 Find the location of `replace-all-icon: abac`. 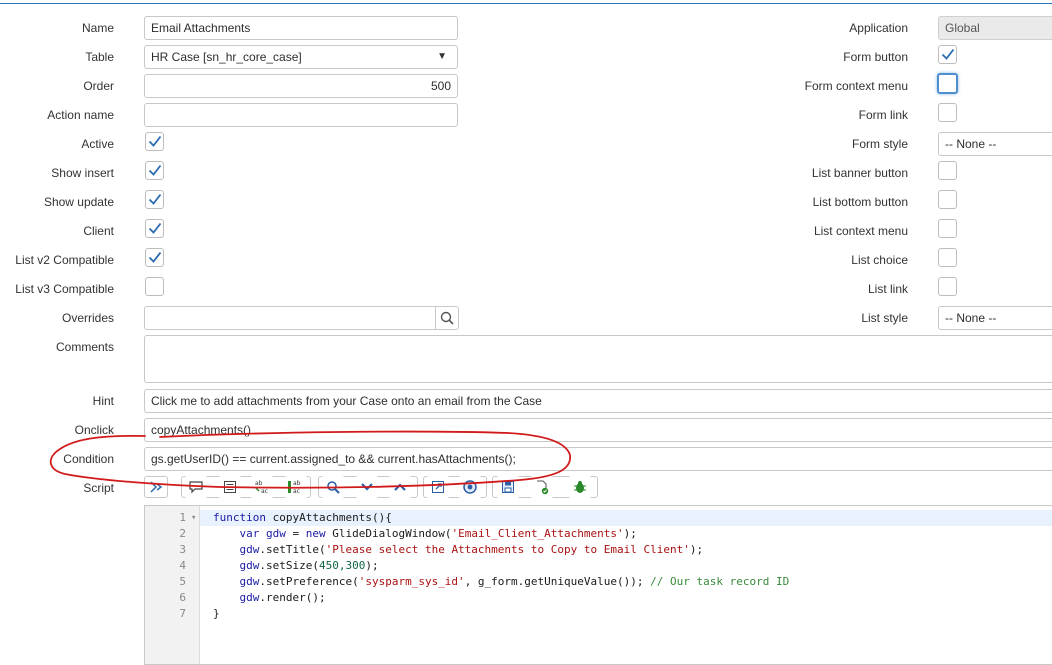

replace-all-icon: abac is located at coordinates (294, 487).